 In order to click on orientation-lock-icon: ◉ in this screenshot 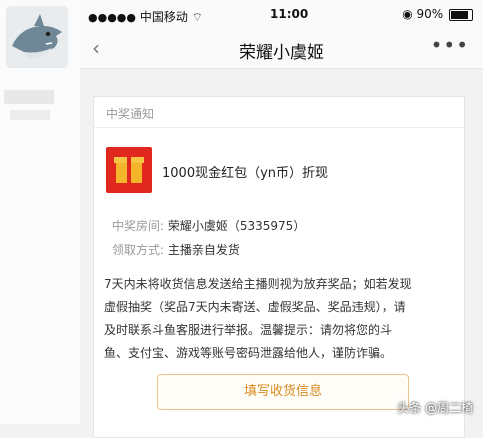, I will do `click(407, 14)`.